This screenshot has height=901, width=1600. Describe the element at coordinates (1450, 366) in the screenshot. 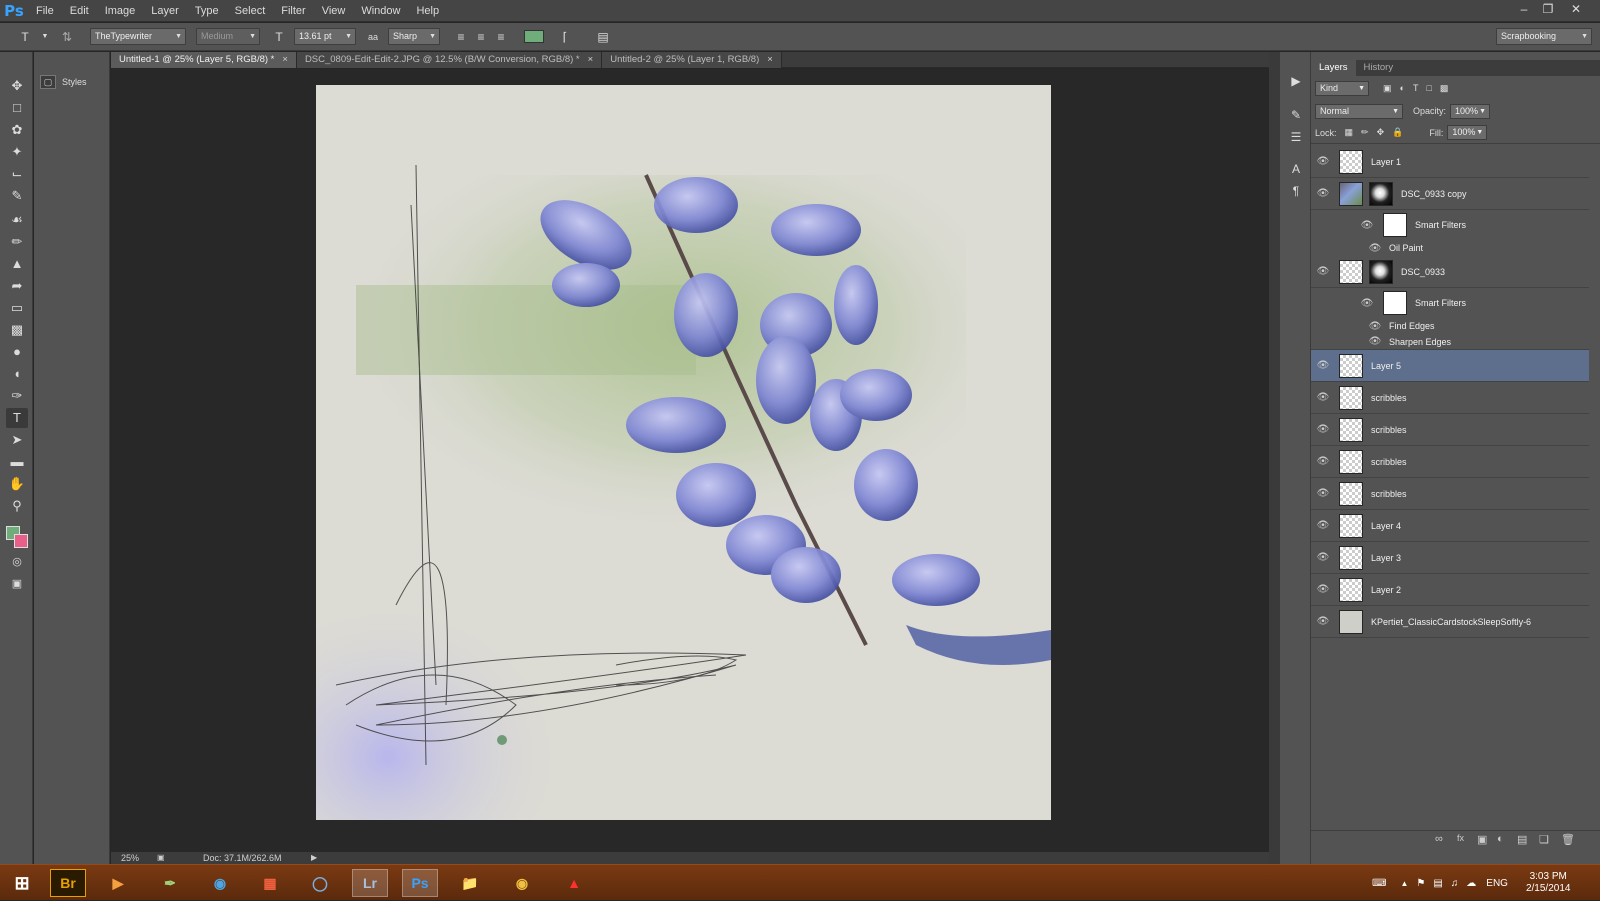

I see `layer-row-selected: 👁 Layer 5` at that location.